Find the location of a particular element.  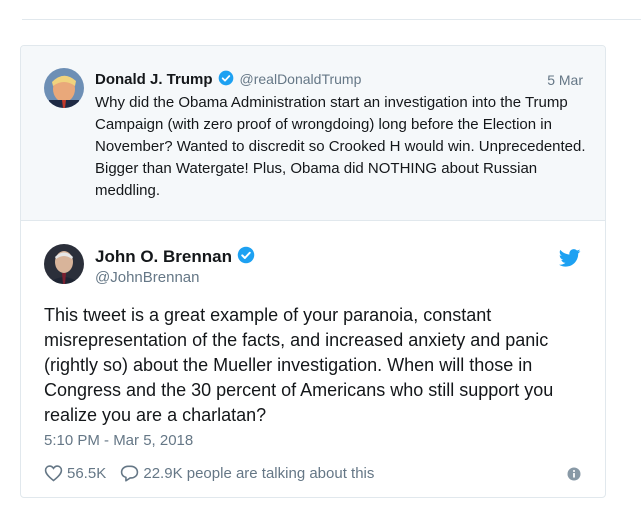

twitter-bird-icon is located at coordinates (569, 260).